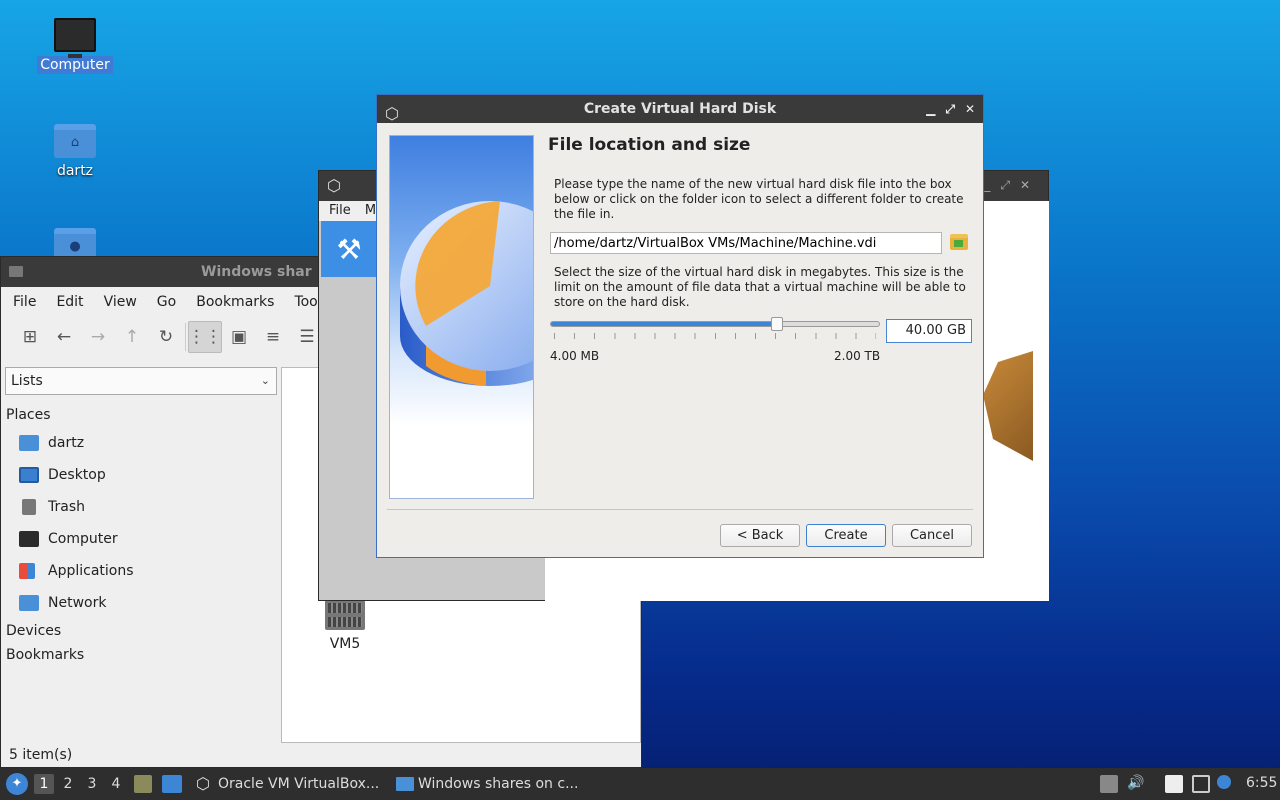  I want to click on window-title: Windows shar, so click(256, 272).